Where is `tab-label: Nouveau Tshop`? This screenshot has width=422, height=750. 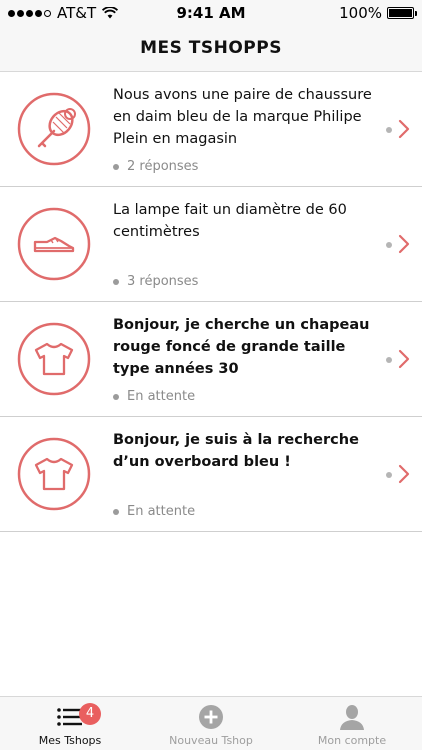
tab-label: Nouveau Tshop is located at coordinates (211, 740).